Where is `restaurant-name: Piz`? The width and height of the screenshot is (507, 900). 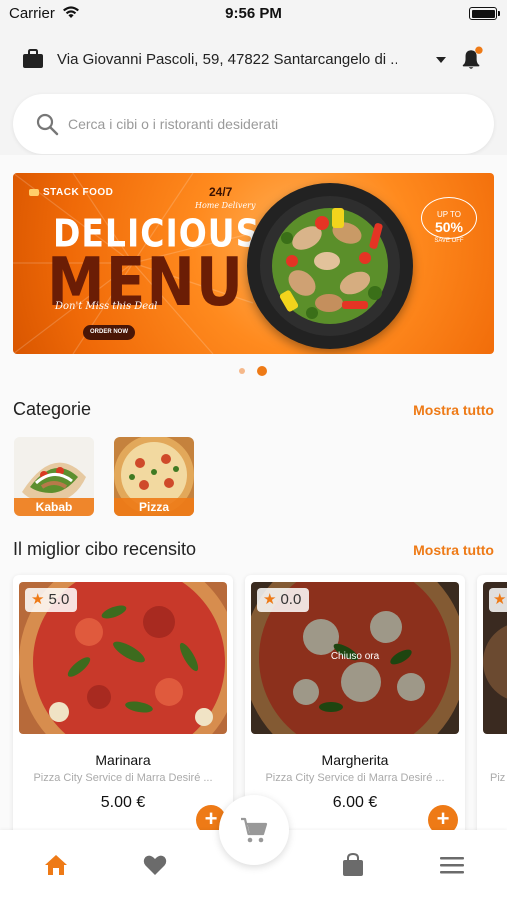
restaurant-name: Piz is located at coordinates (498, 778).